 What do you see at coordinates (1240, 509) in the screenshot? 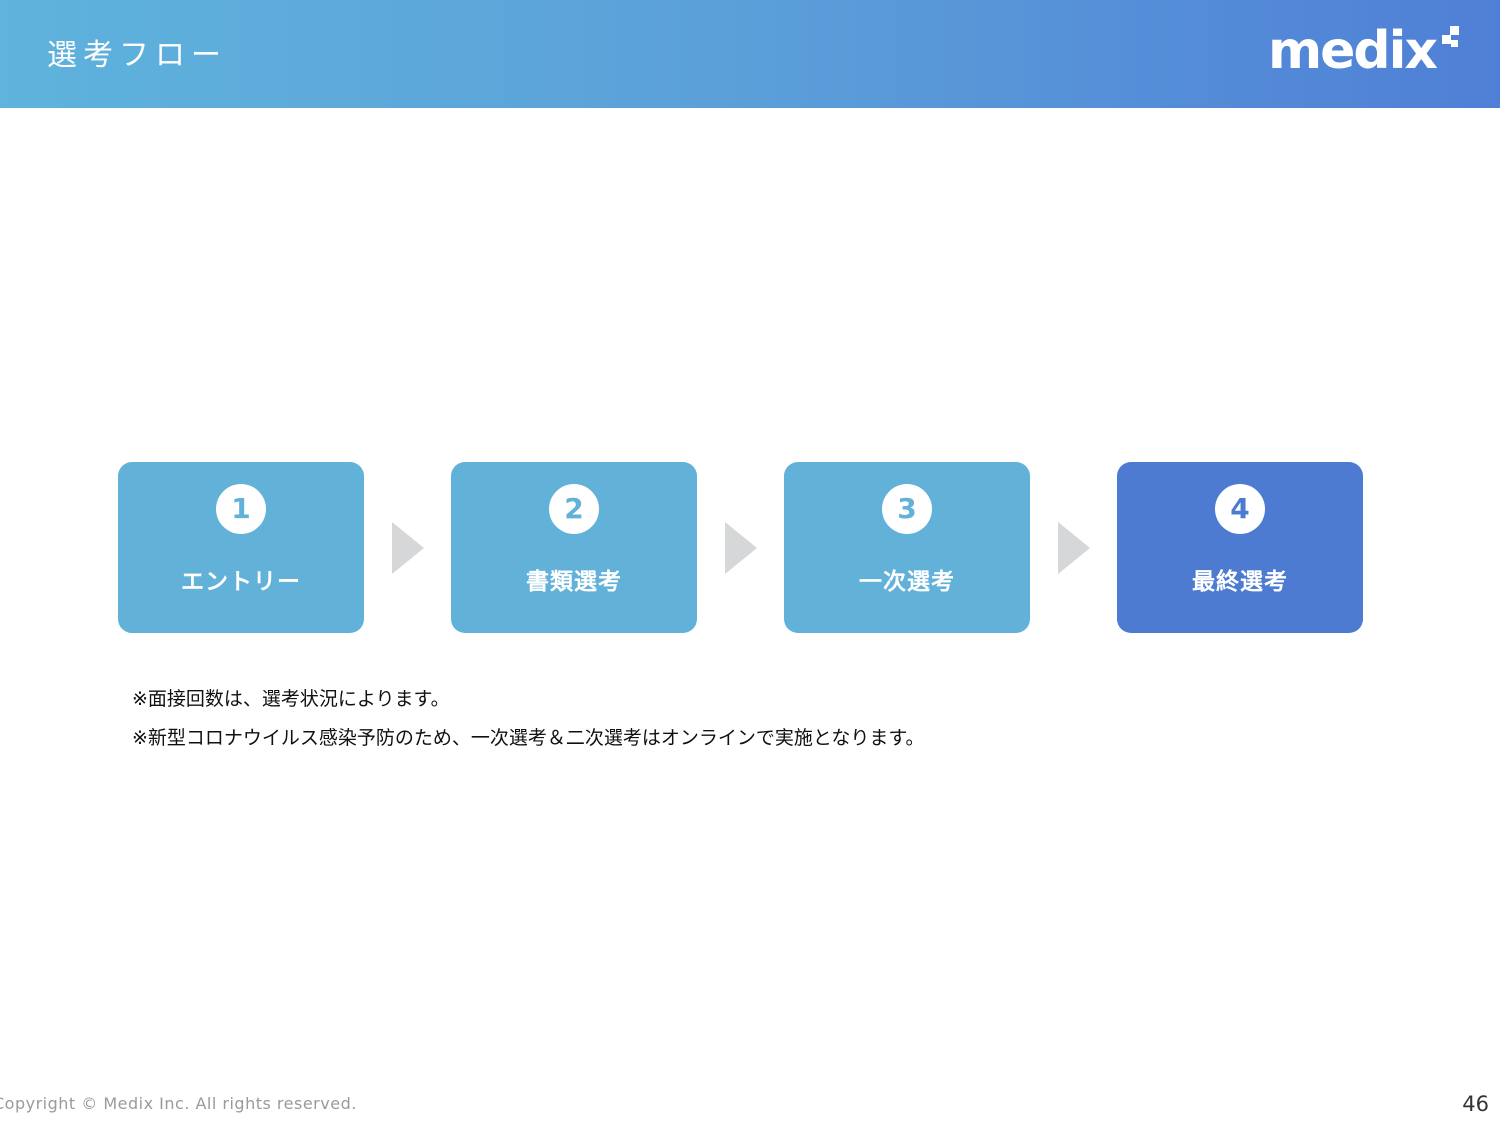
I see `step-number-badge: 4` at bounding box center [1240, 509].